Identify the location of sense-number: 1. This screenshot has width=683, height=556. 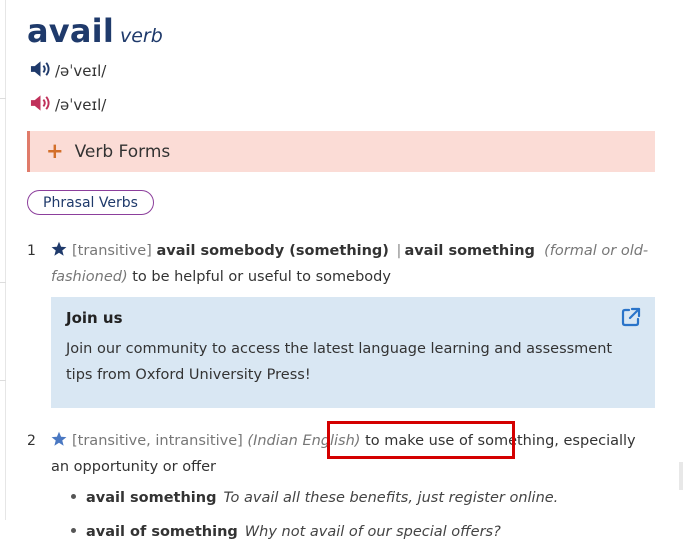
(31, 251).